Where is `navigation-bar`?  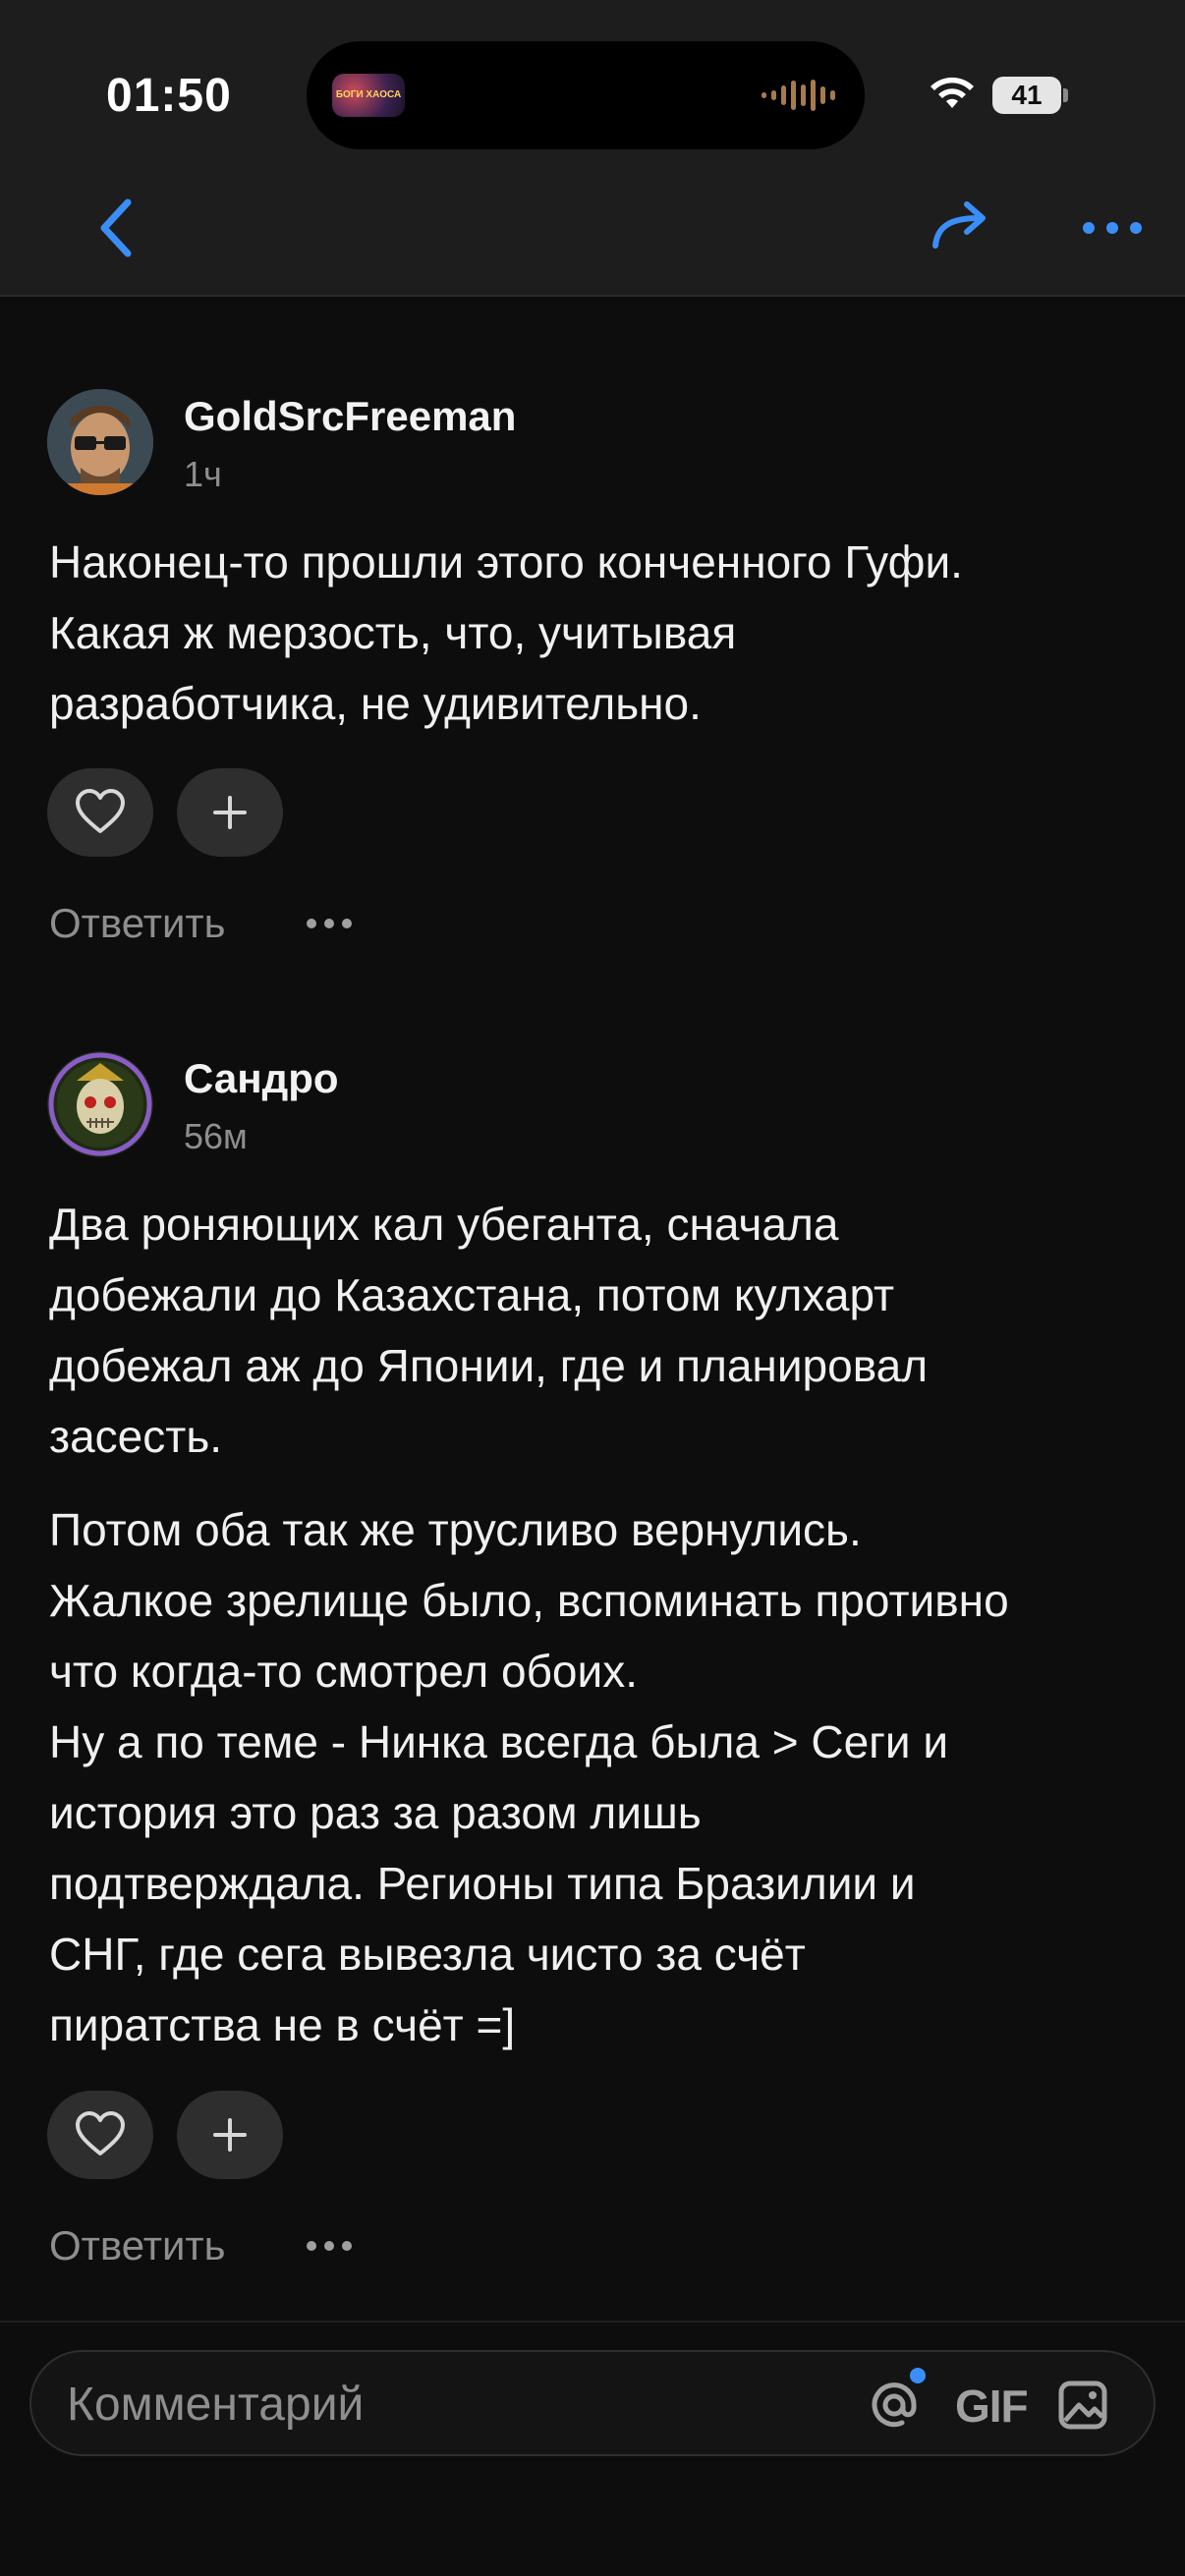 navigation-bar is located at coordinates (592, 227).